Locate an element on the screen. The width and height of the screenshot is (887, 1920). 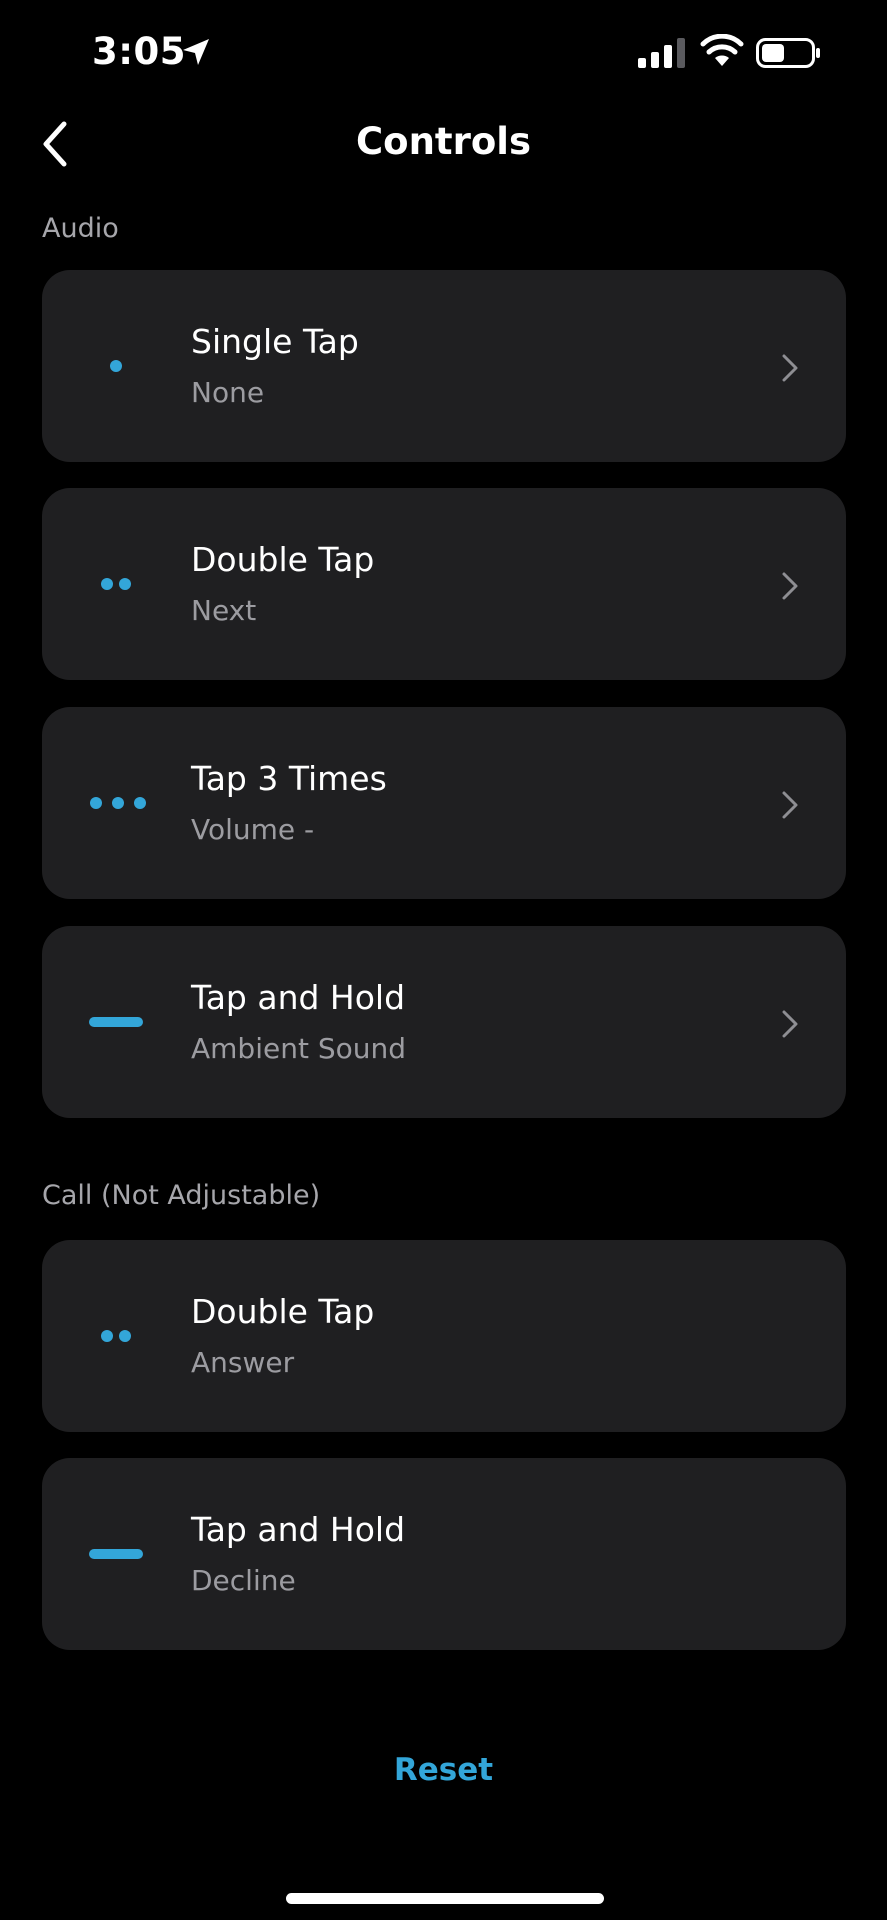
control-value: Volume - is located at coordinates (253, 829).